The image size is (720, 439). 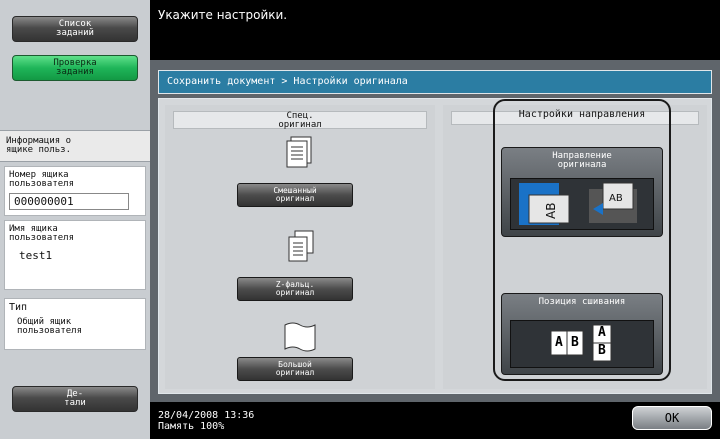 I want to click on details-button: Де- тали, so click(x=75, y=399).